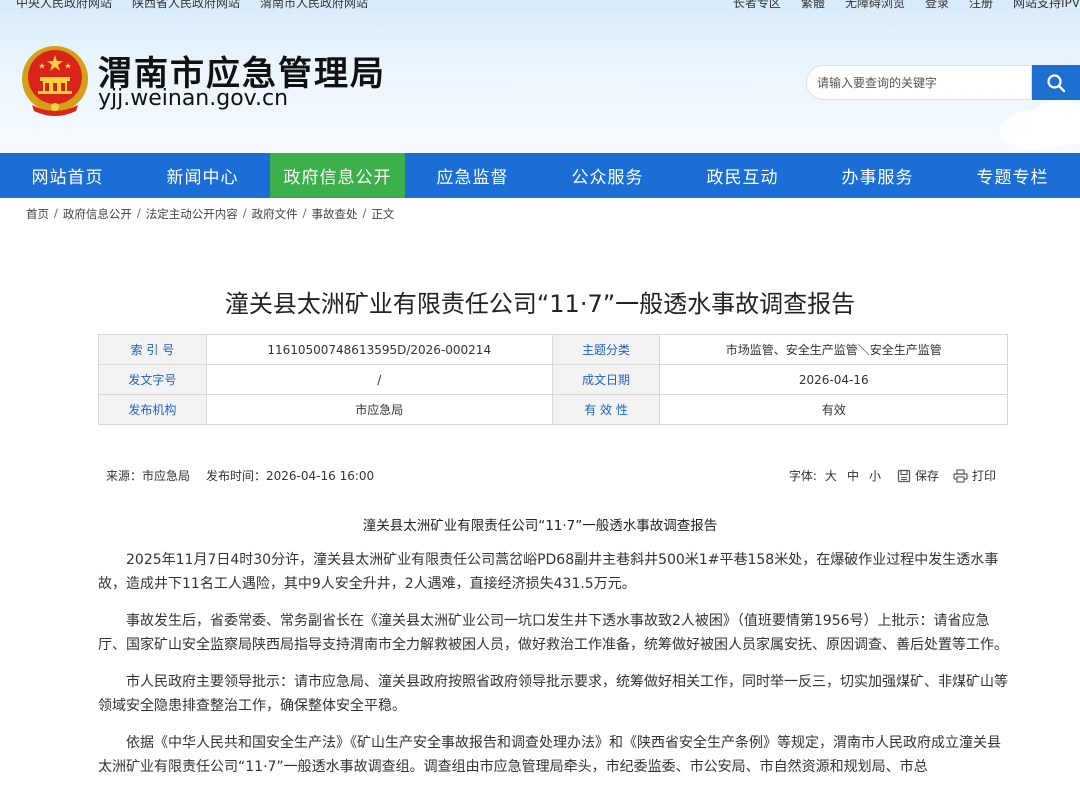  Describe the element at coordinates (606, 409) in the screenshot. I see `meta-key: 有 效 性` at that location.